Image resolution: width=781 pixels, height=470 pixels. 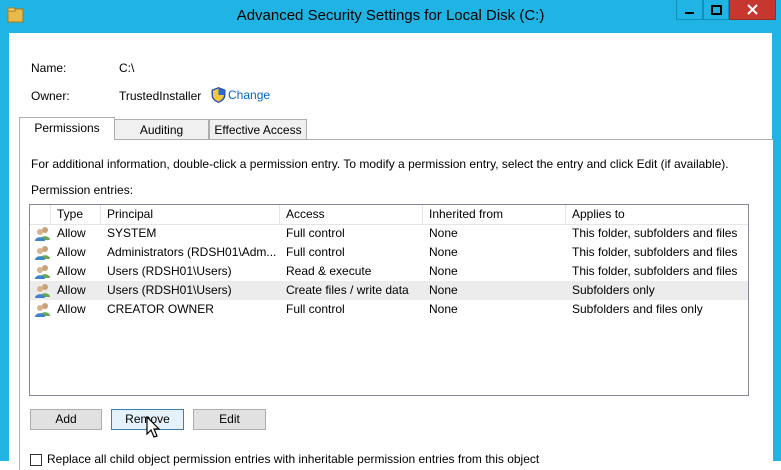 I want to click on edit-button: Edit, so click(x=229, y=419).